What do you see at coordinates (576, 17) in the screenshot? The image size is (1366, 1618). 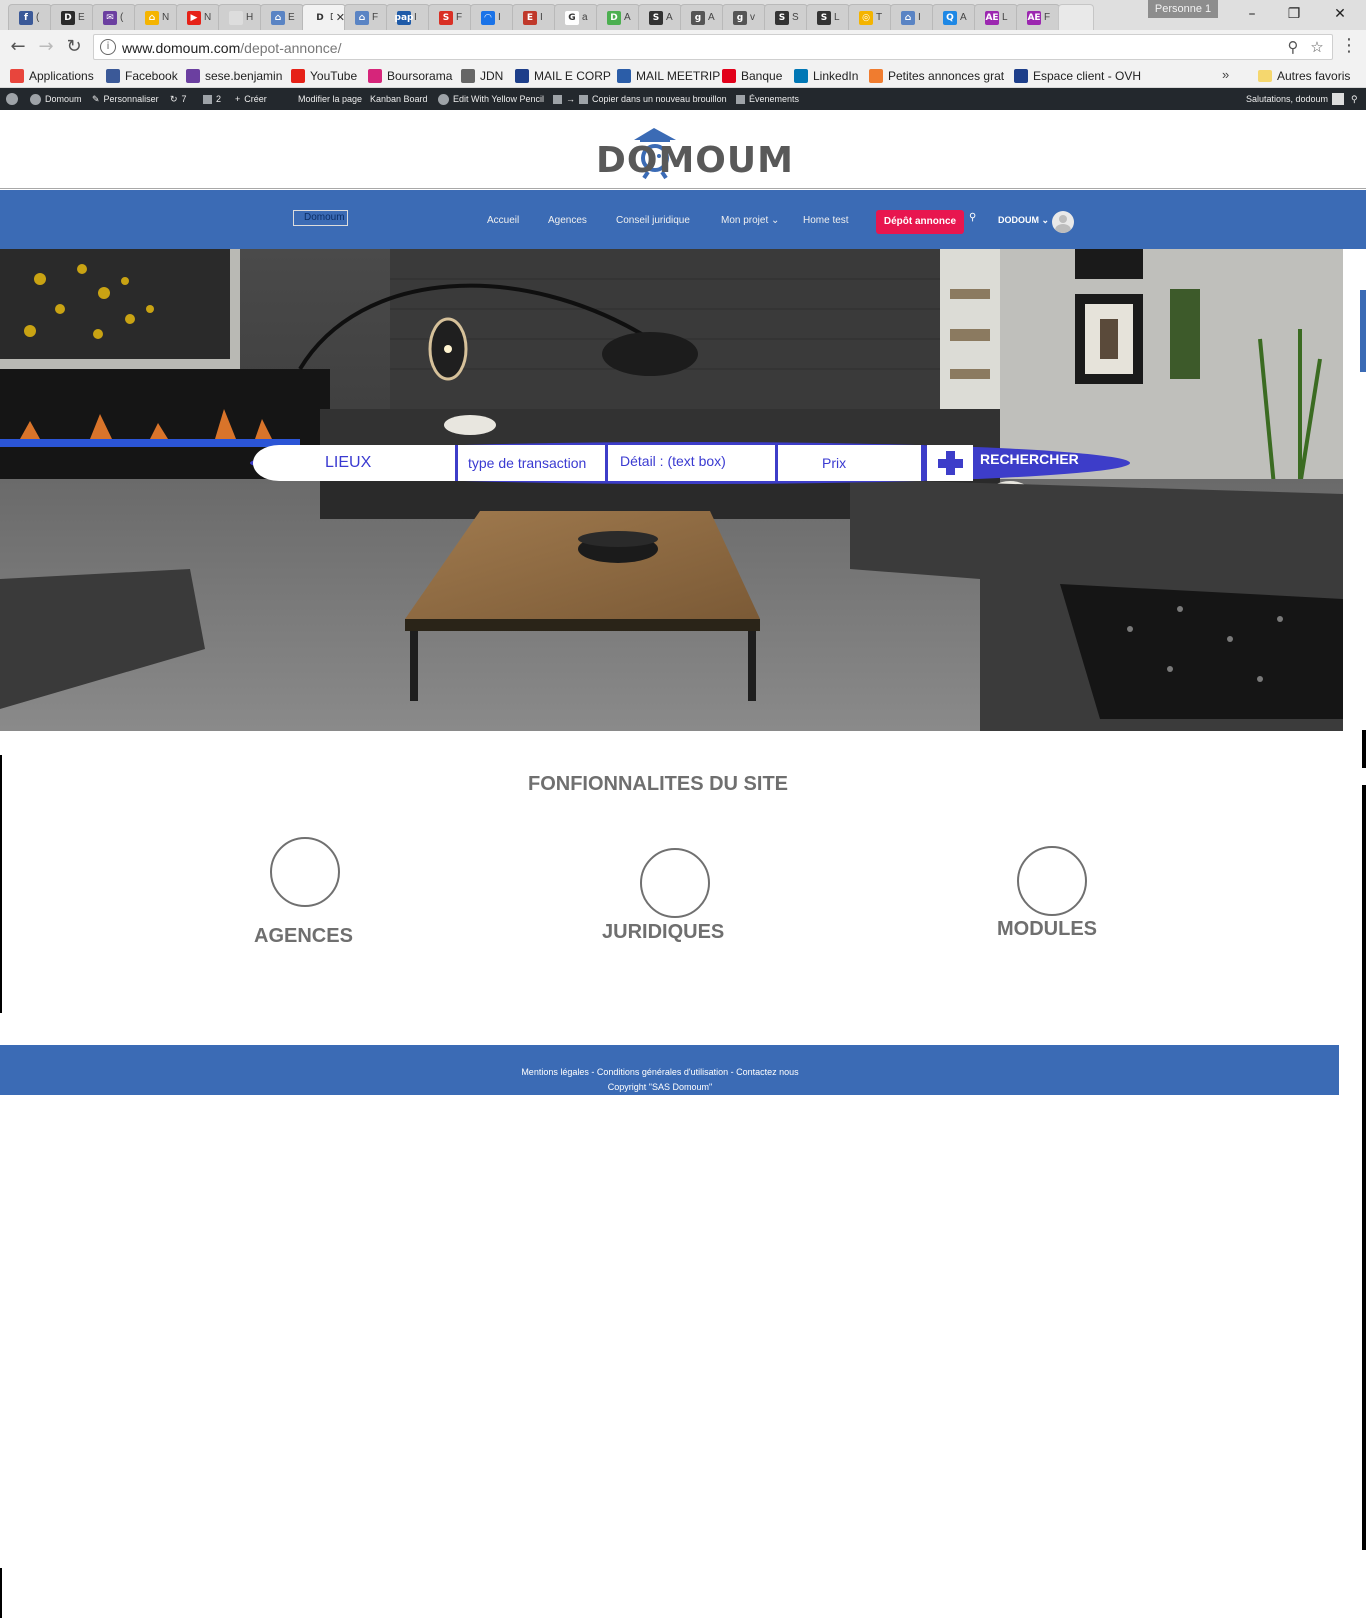 I see `browser-tab: Ga` at bounding box center [576, 17].